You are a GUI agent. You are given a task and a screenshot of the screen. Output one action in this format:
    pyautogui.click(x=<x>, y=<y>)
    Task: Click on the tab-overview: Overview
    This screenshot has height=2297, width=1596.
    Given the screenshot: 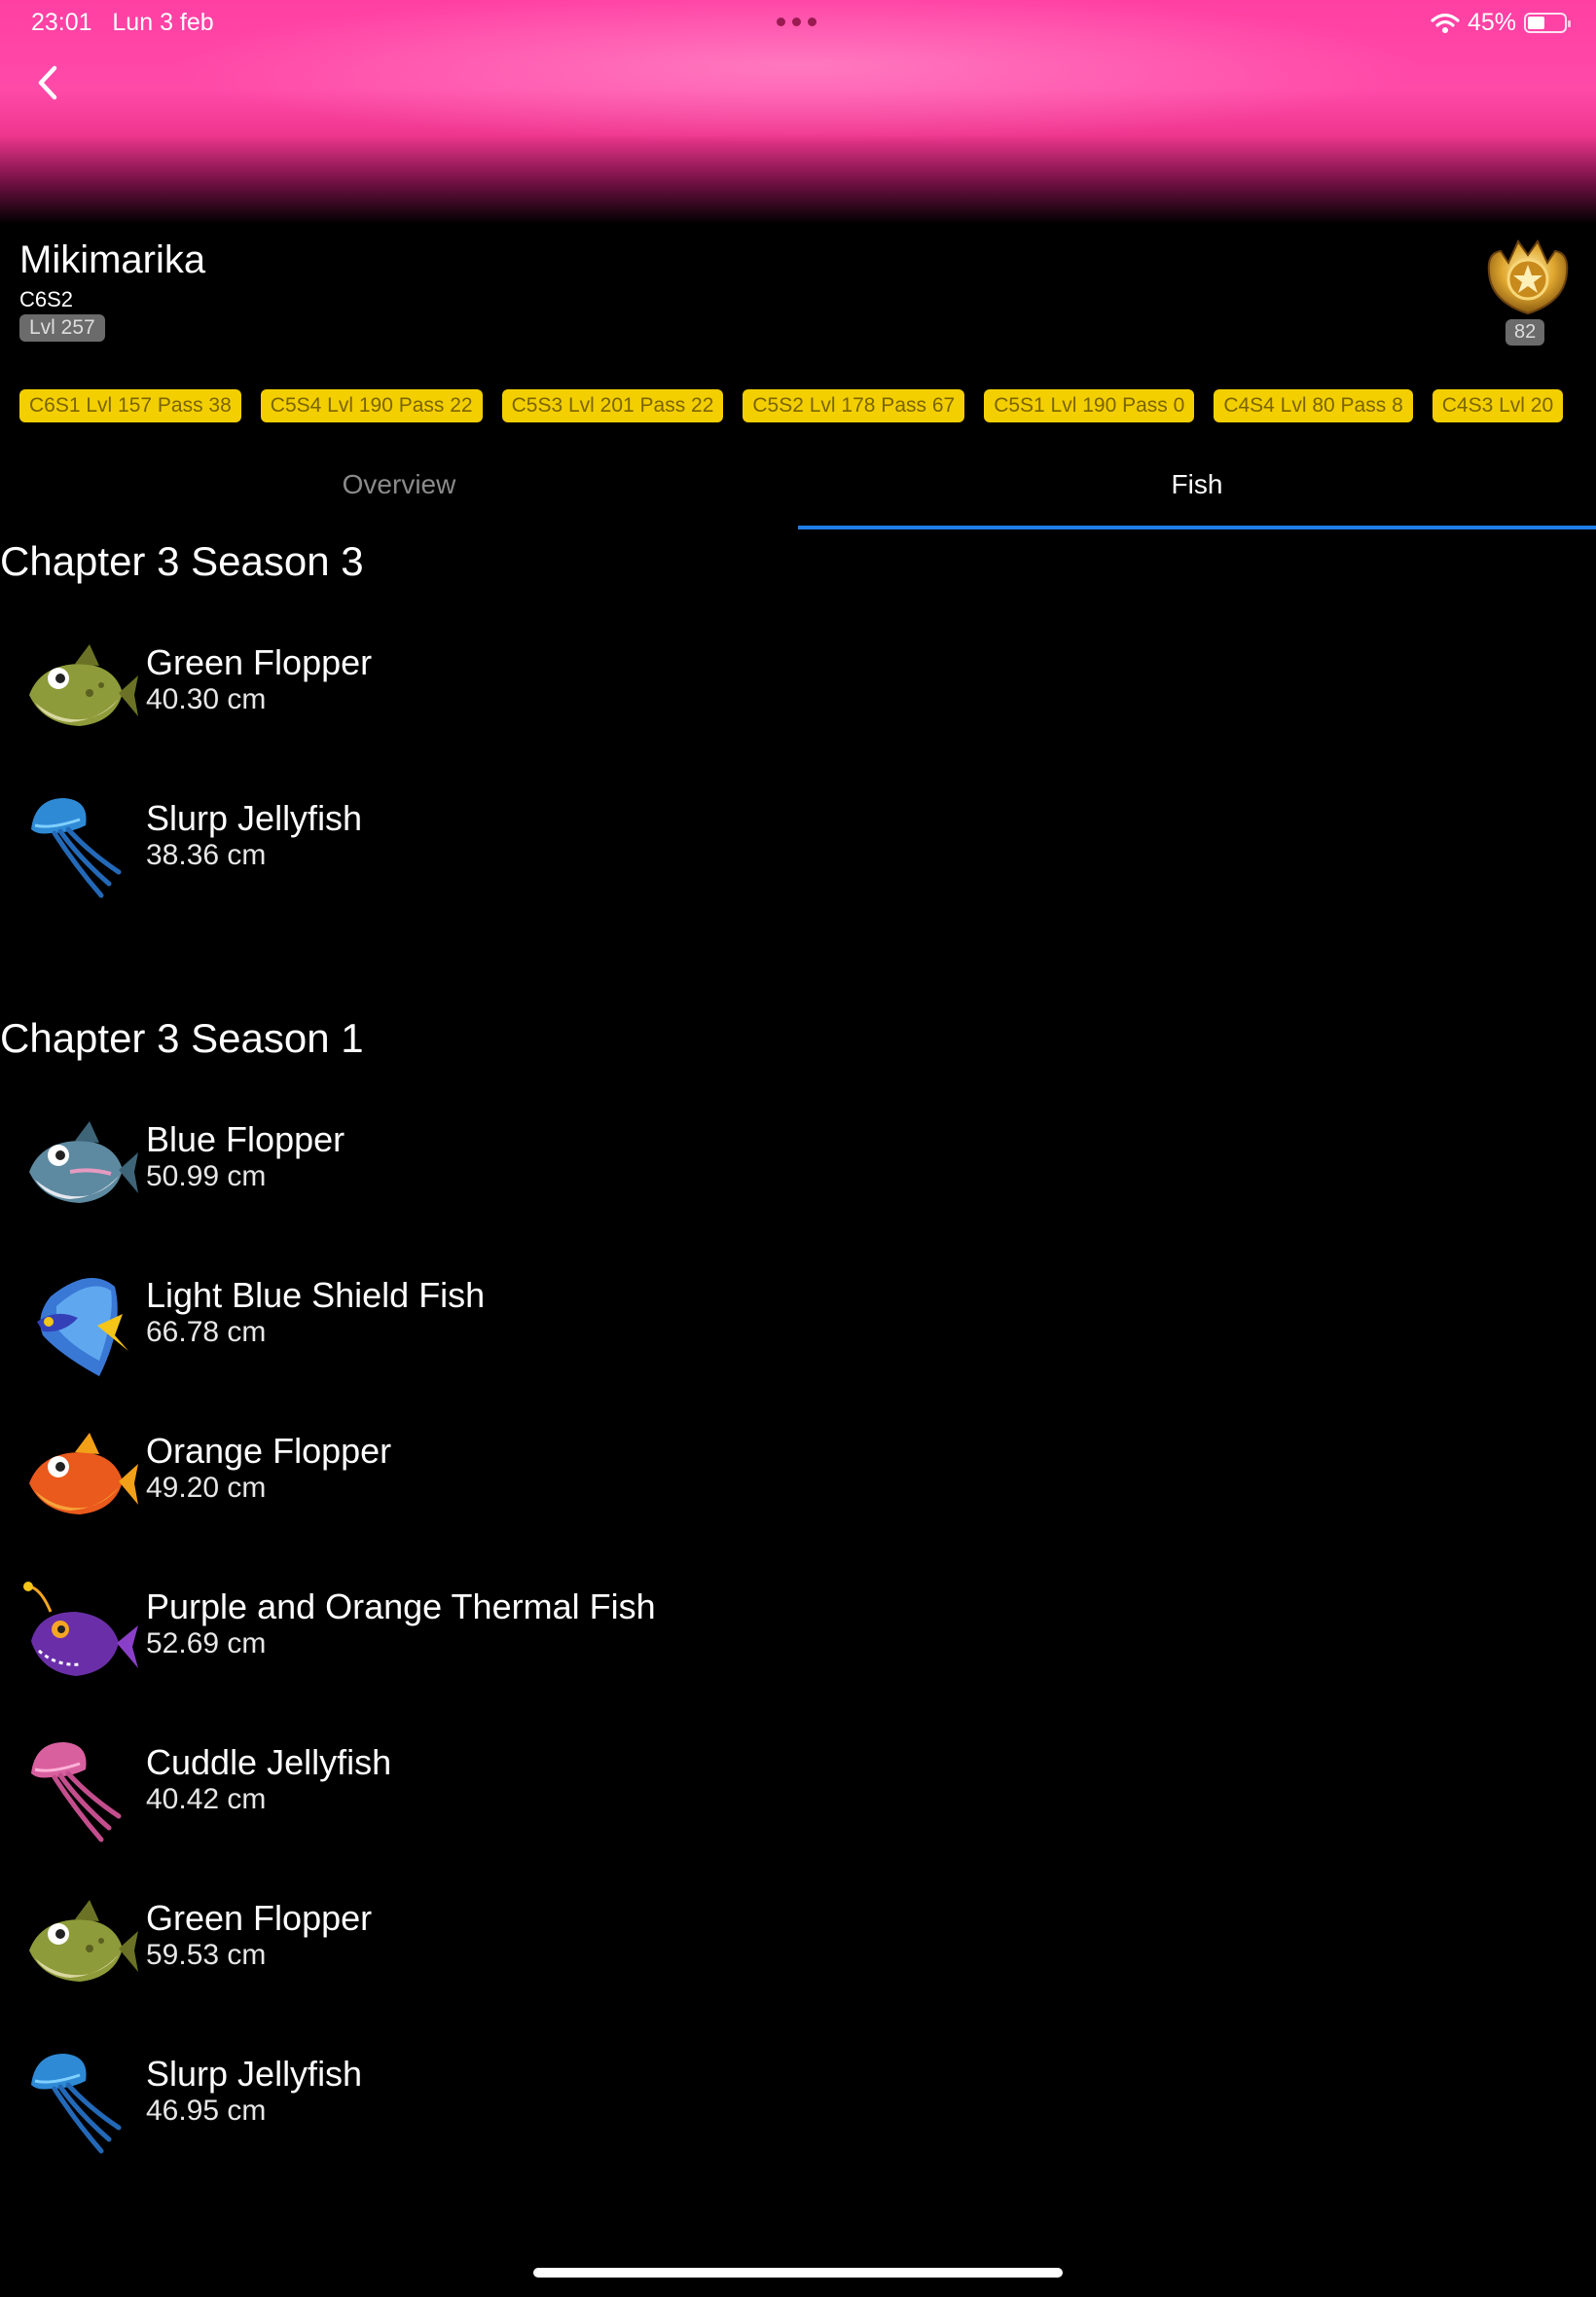 What is the action you would take?
    pyautogui.click(x=399, y=489)
    